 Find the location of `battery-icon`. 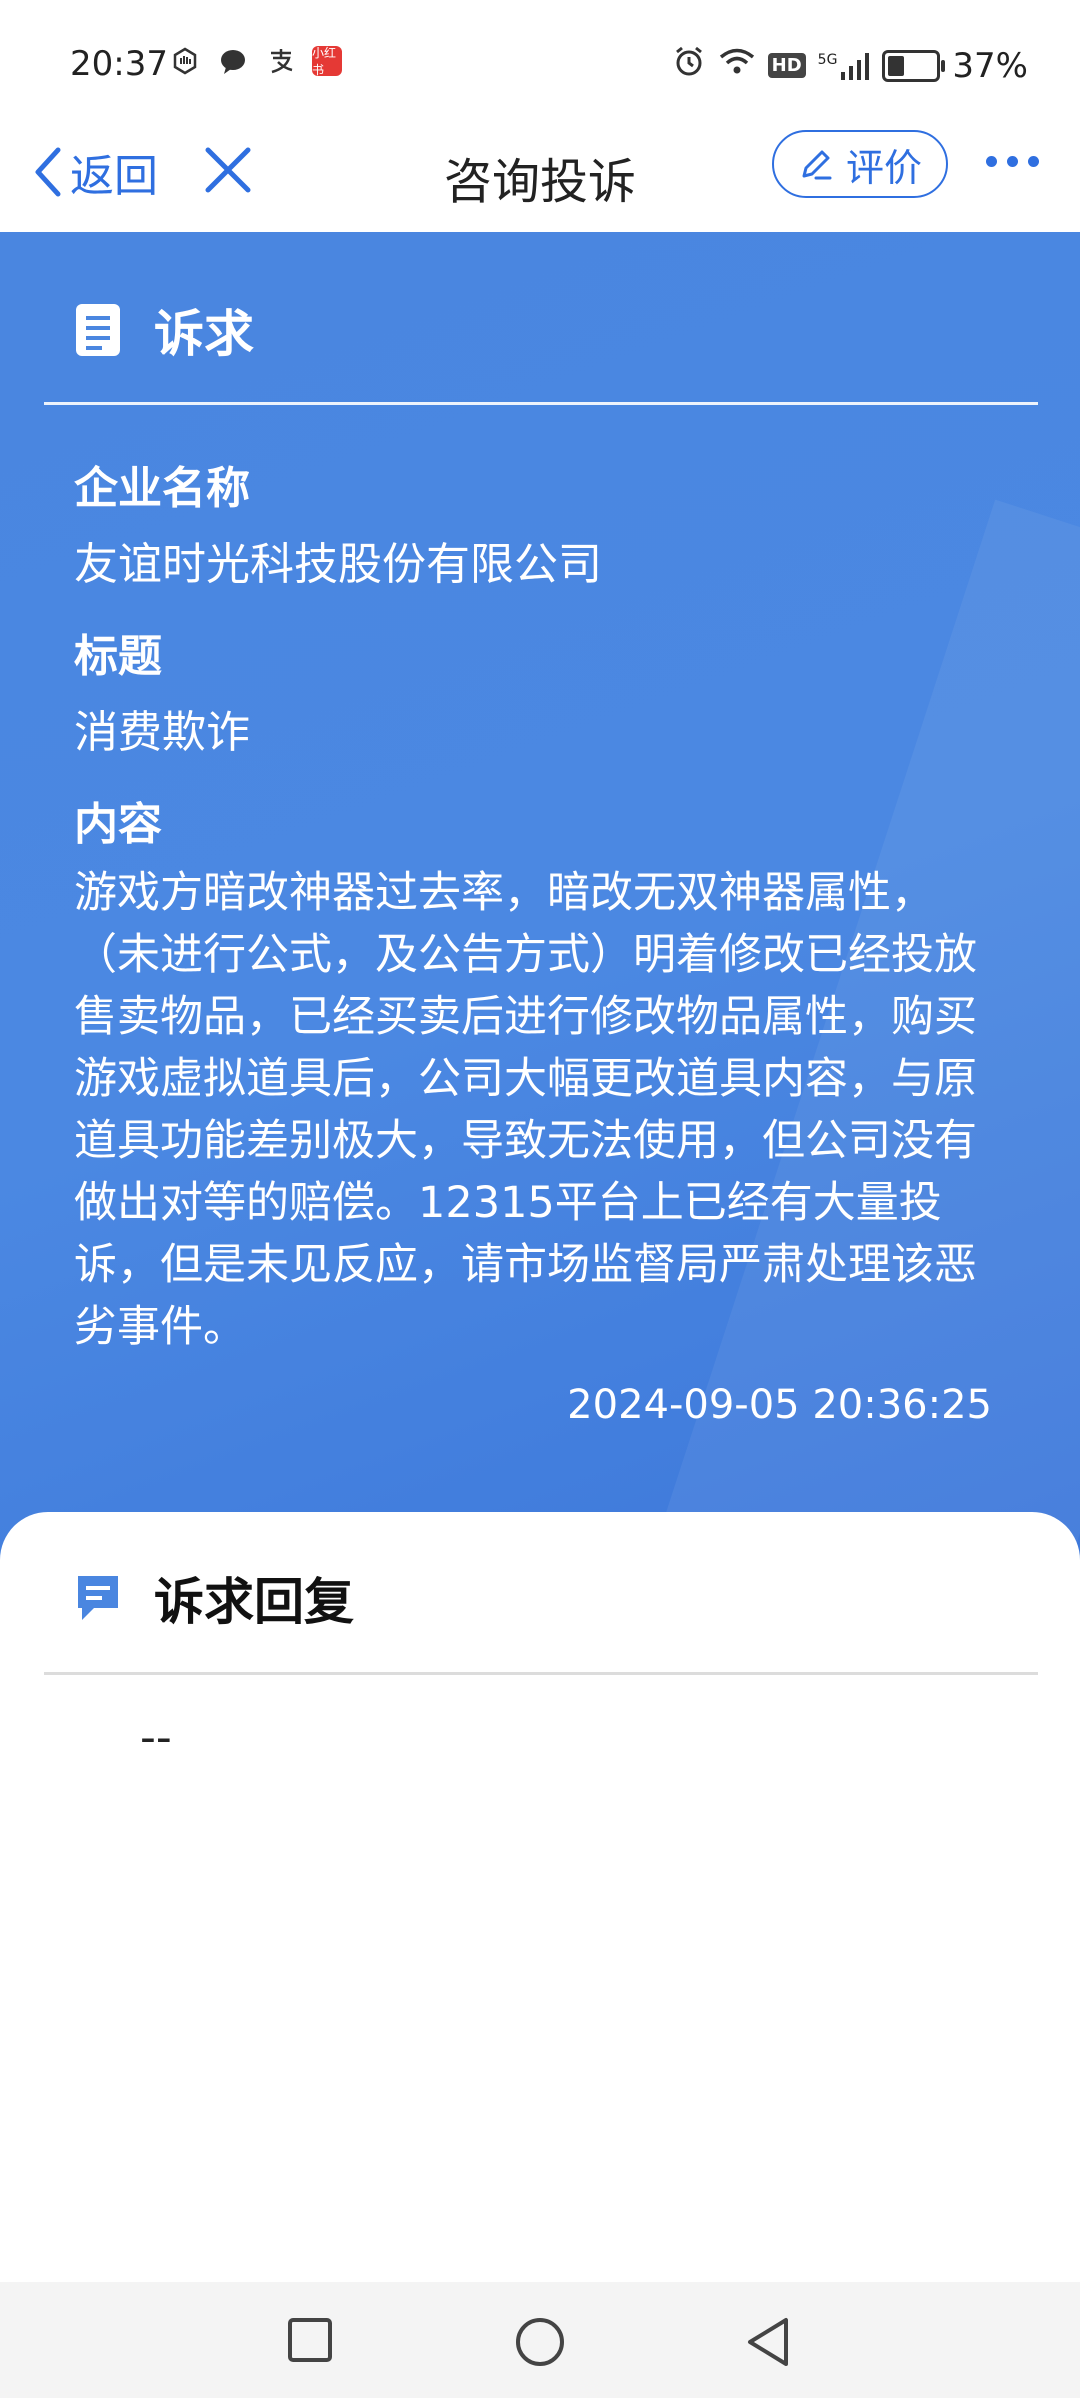

battery-icon is located at coordinates (914, 65).